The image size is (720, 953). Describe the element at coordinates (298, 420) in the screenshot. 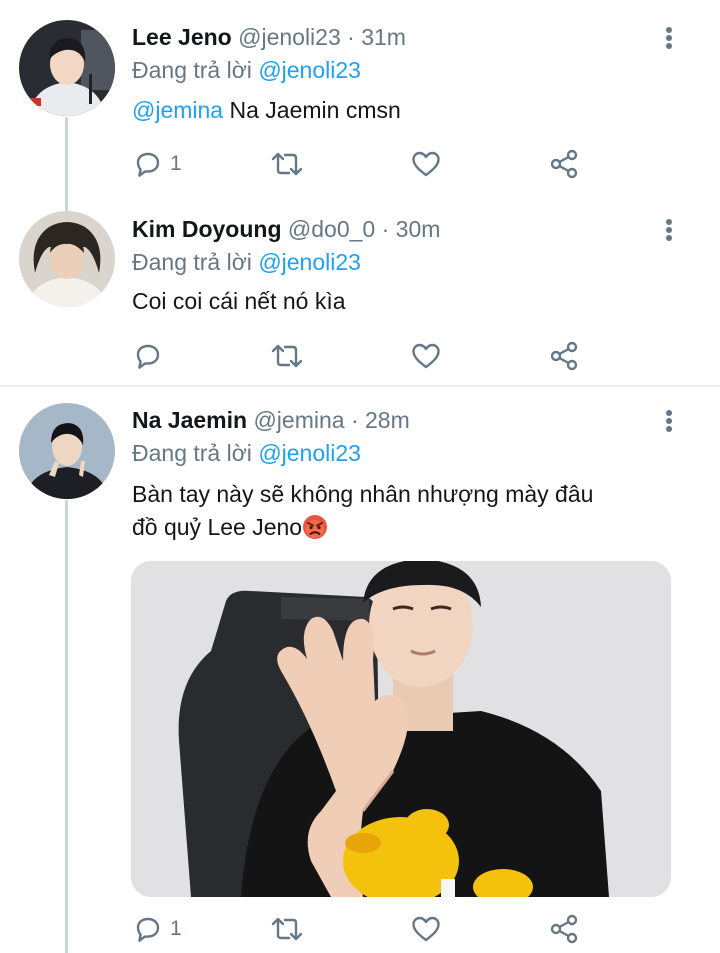

I see `handle: @jemina` at that location.